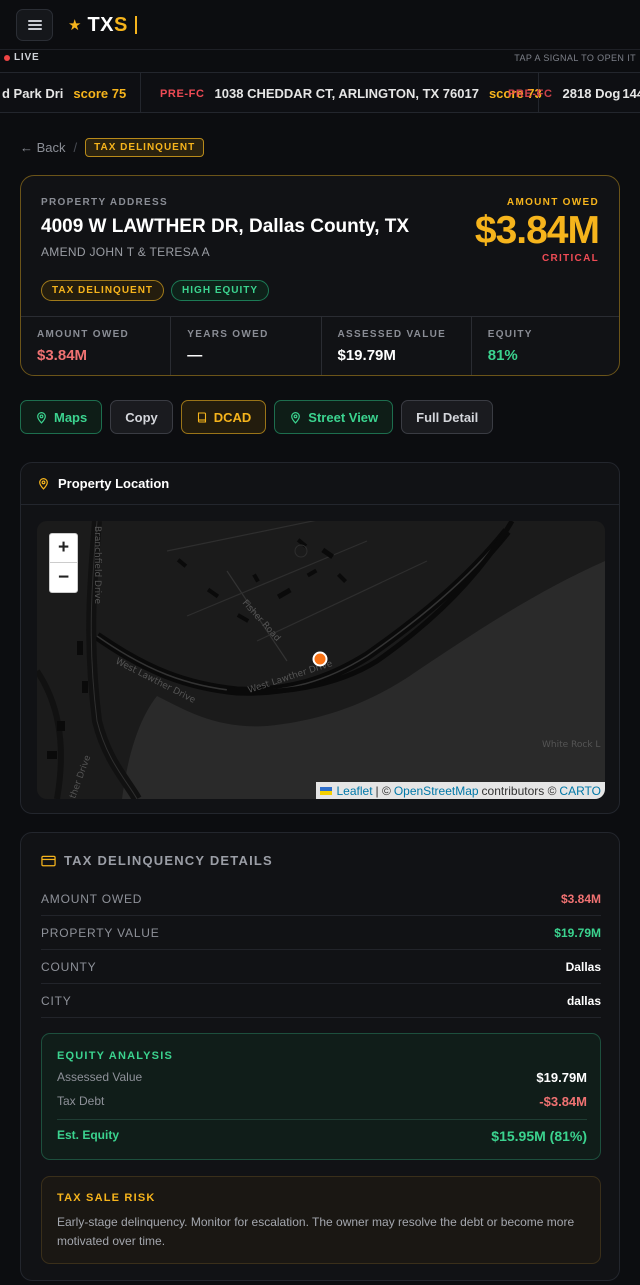 The image size is (640, 1285). What do you see at coordinates (100, 932) in the screenshot?
I see `detail-key: PROPERTY VALUE` at bounding box center [100, 932].